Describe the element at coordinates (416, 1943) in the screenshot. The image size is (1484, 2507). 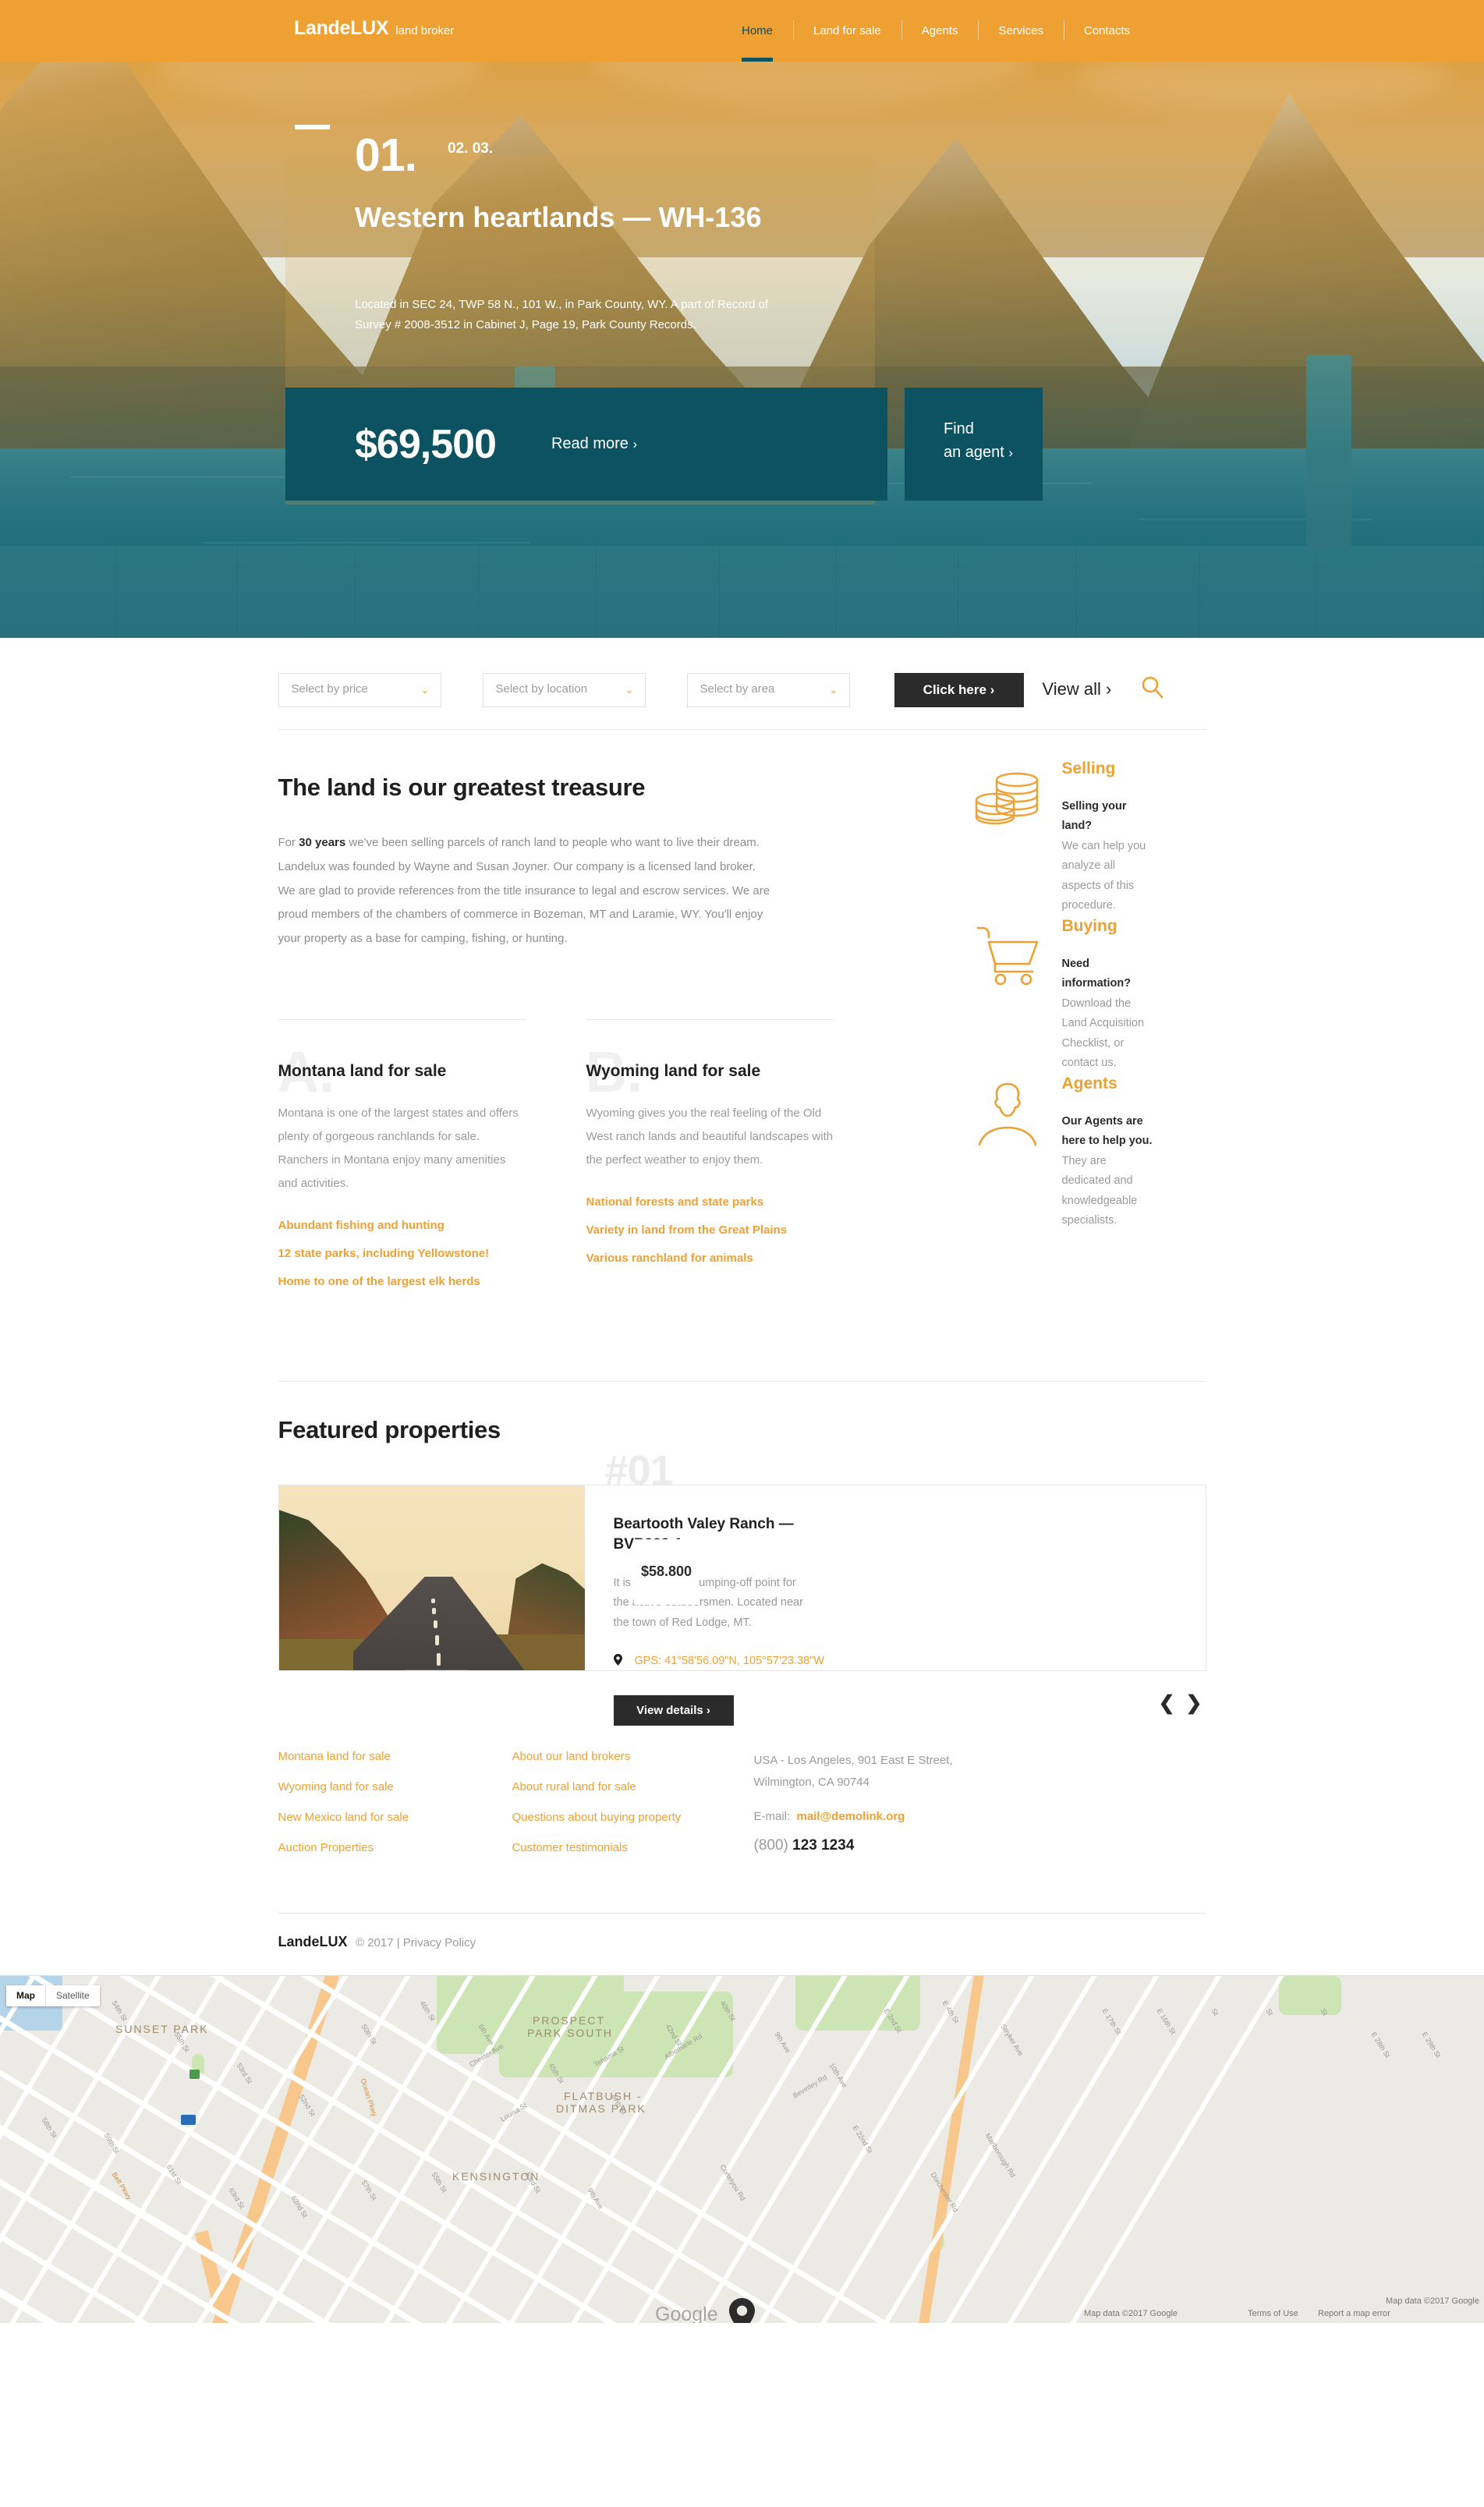
I see `copyright-text: © 2017 | Privacy Policy` at that location.